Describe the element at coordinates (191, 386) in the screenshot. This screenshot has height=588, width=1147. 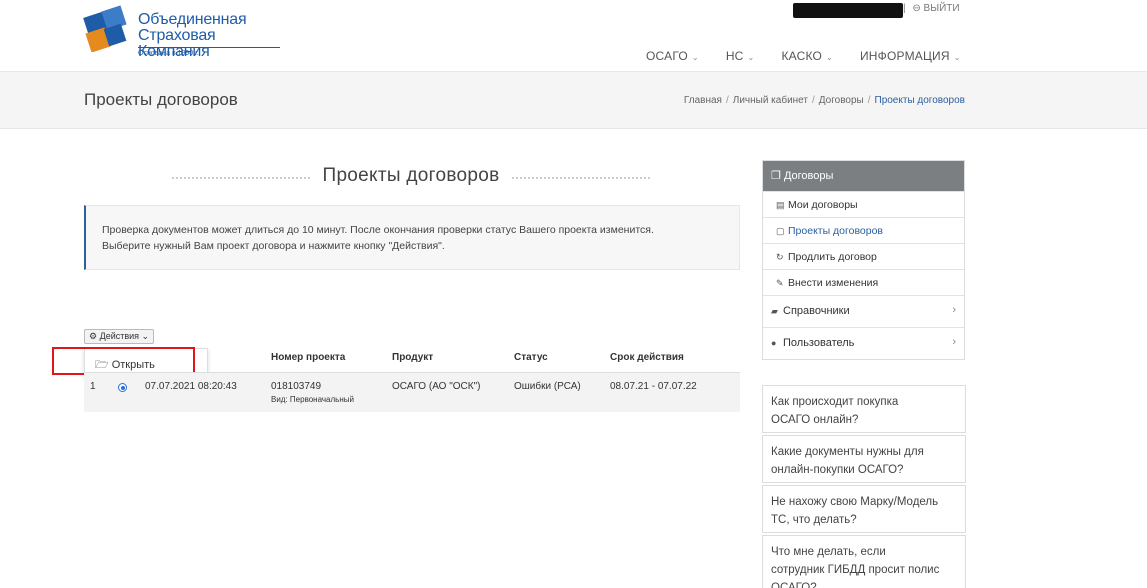
I see `row-date: 07.07.2021 08:20:43` at that location.